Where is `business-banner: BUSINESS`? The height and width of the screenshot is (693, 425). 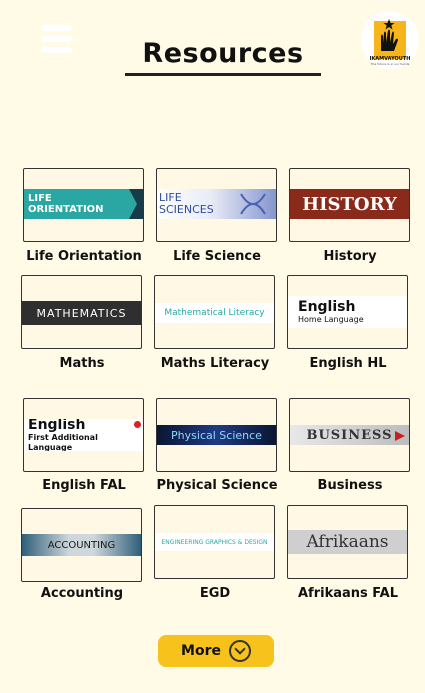
business-banner: BUSINESS is located at coordinates (349, 435).